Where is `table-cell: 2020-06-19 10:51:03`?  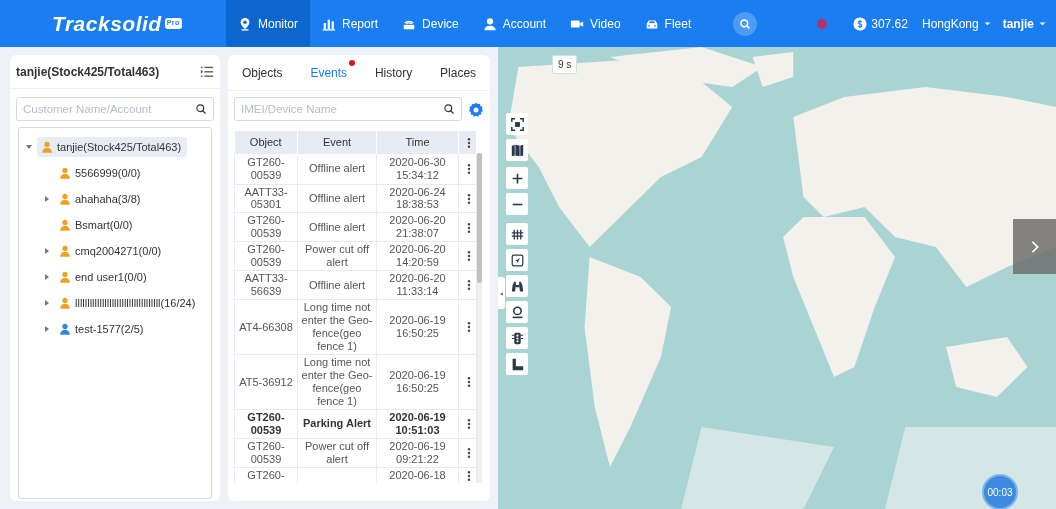 table-cell: 2020-06-19 10:51:03 is located at coordinates (417, 423).